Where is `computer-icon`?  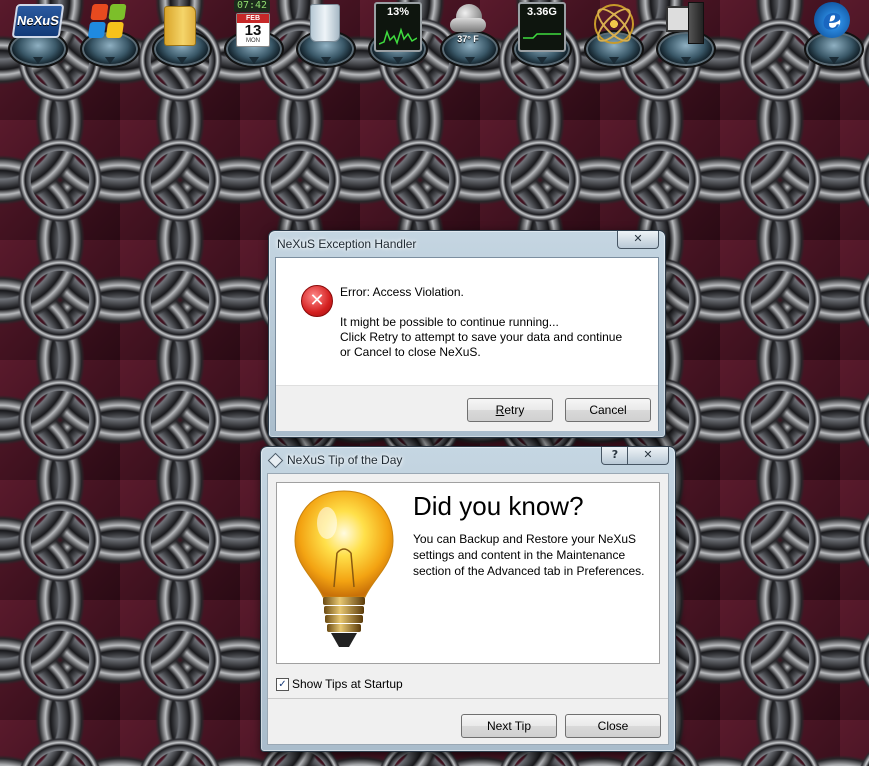 computer-icon is located at coordinates (685, 23).